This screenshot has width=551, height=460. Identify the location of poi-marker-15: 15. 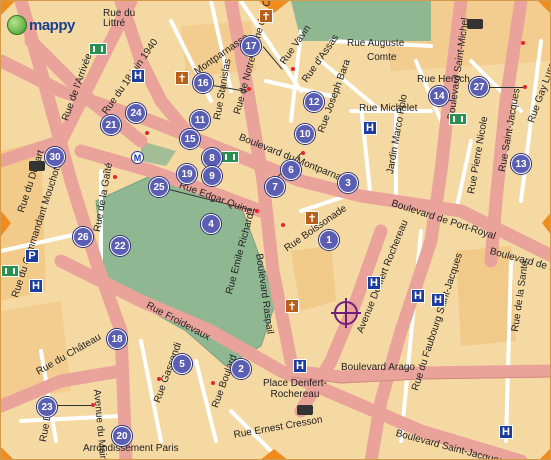
(190, 139).